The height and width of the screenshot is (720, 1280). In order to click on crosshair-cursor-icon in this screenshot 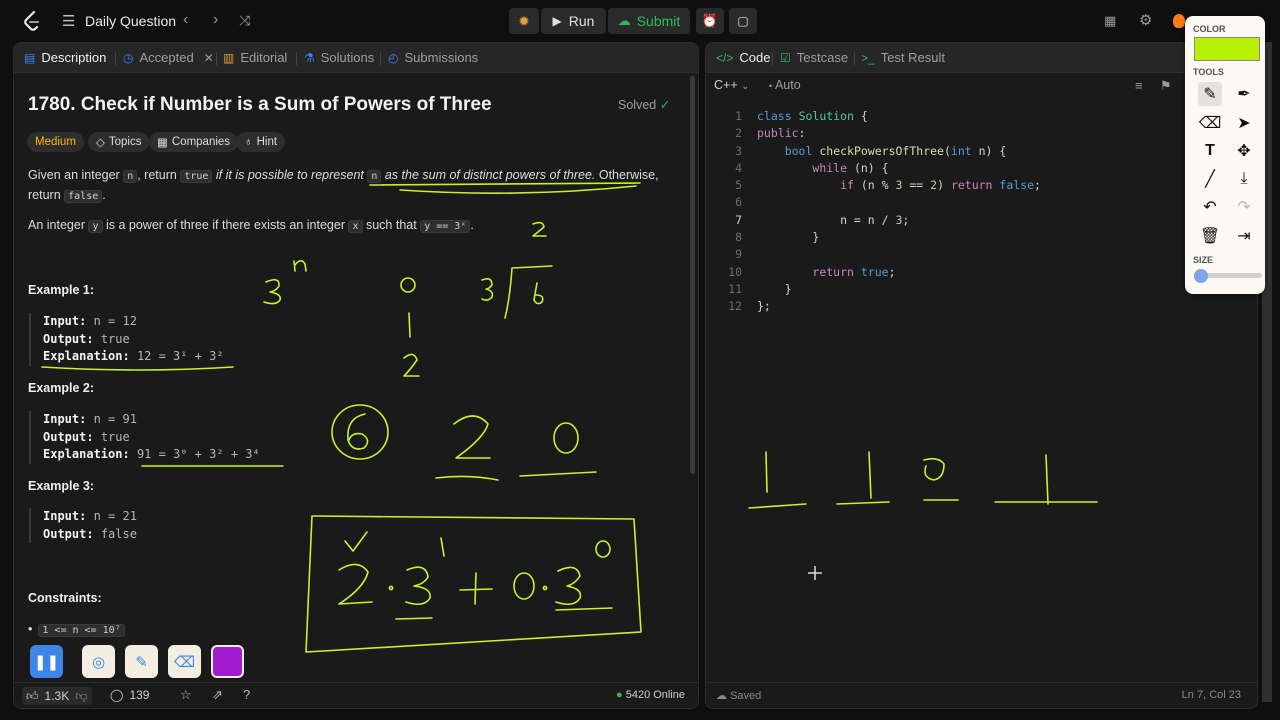, I will do `click(815, 573)`.